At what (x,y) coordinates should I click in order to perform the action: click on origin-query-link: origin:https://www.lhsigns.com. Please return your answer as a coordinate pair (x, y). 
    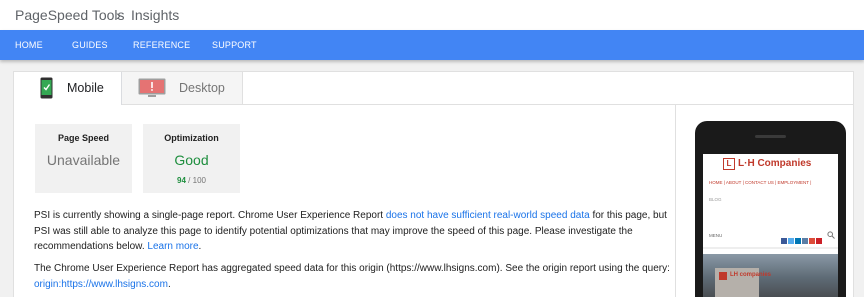
    Looking at the image, I should click on (101, 284).